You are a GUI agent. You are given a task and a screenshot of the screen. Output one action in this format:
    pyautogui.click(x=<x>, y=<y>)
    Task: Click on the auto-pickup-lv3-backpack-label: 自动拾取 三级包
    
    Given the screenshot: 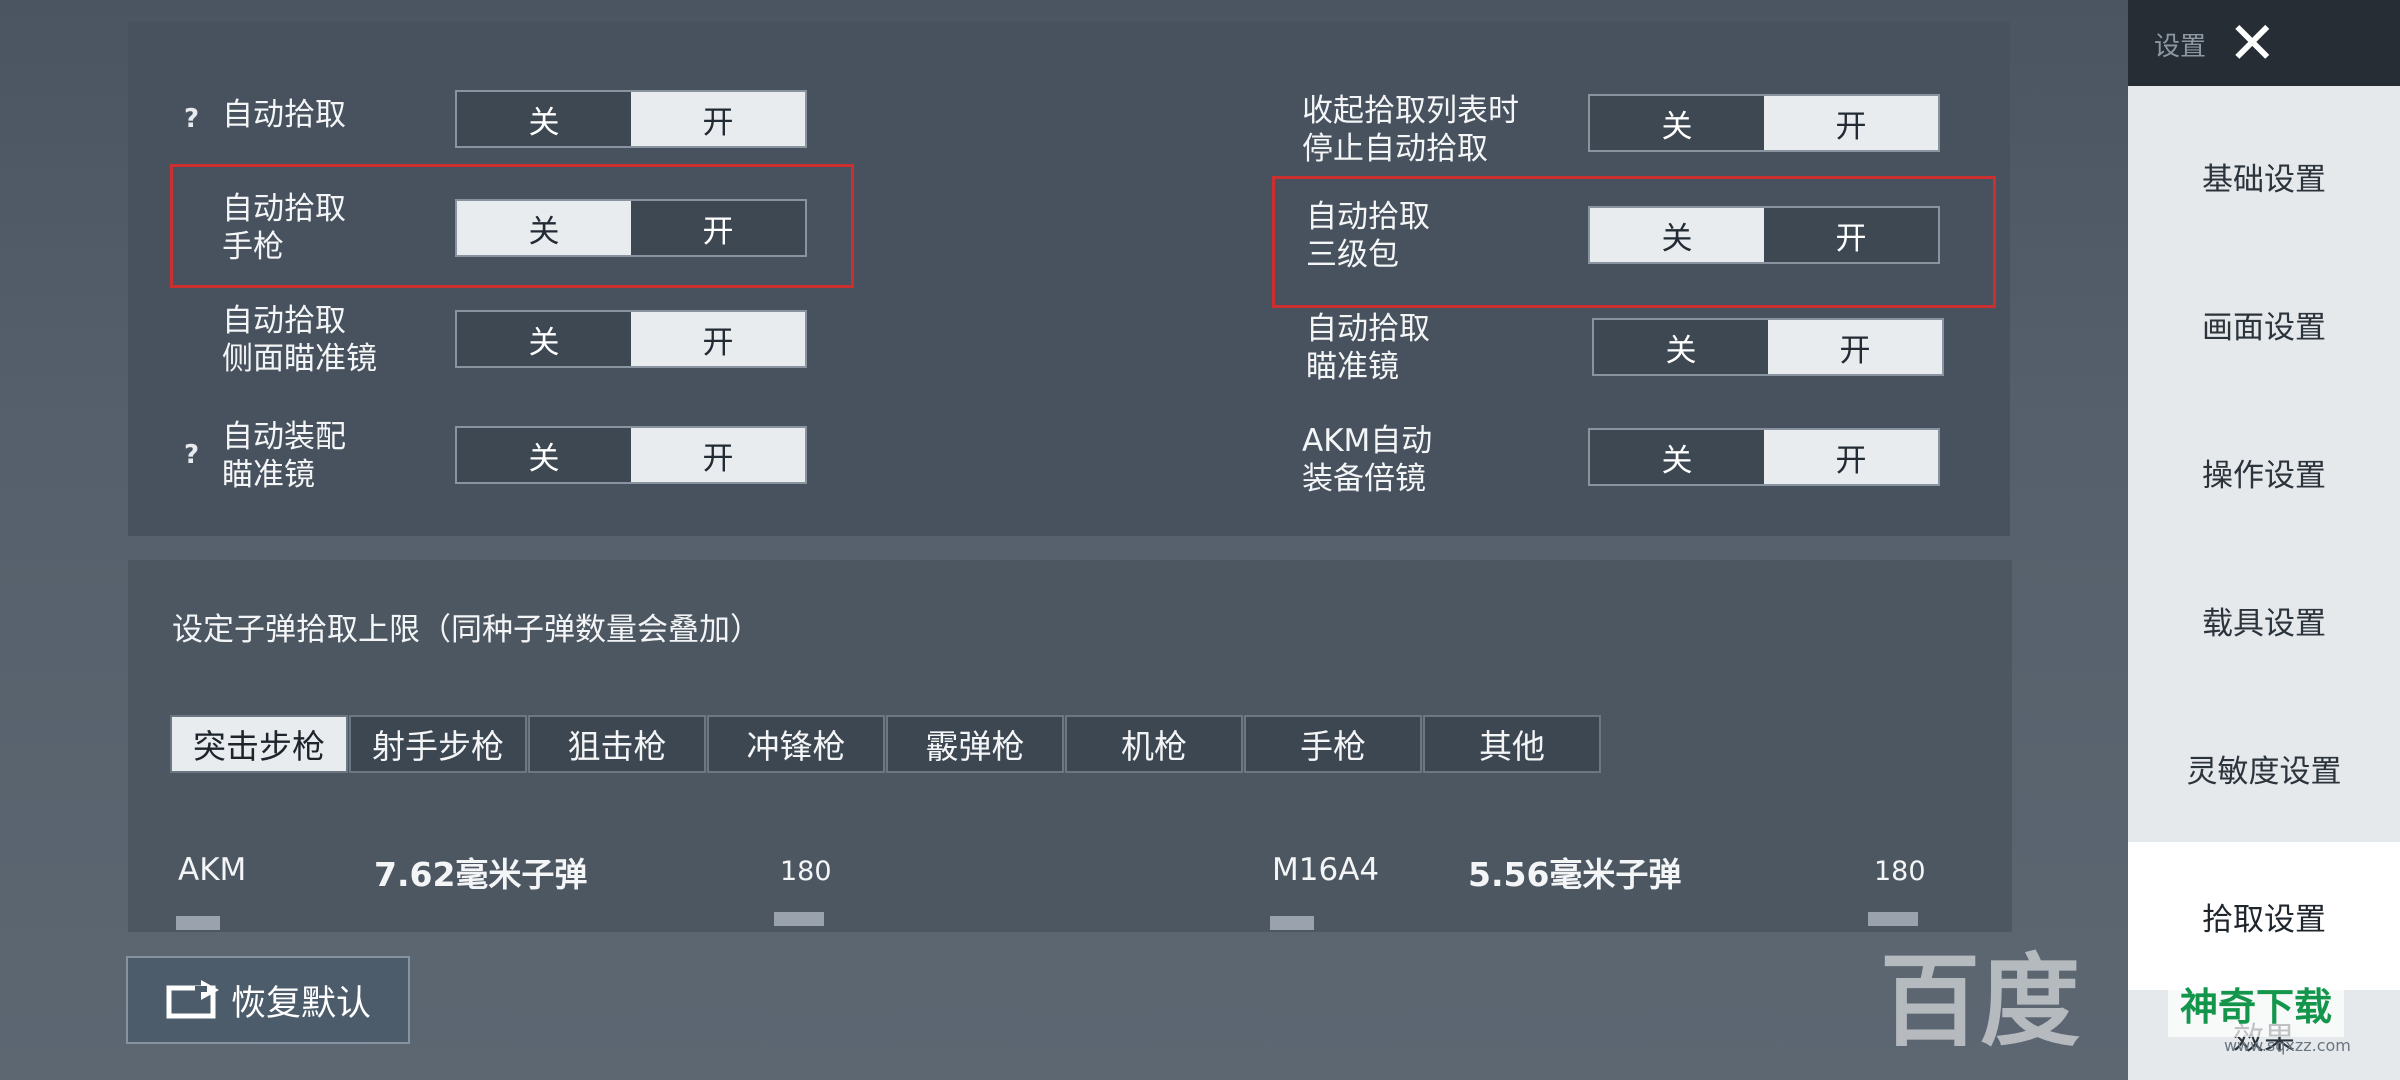 What is the action you would take?
    pyautogui.click(x=1368, y=236)
    